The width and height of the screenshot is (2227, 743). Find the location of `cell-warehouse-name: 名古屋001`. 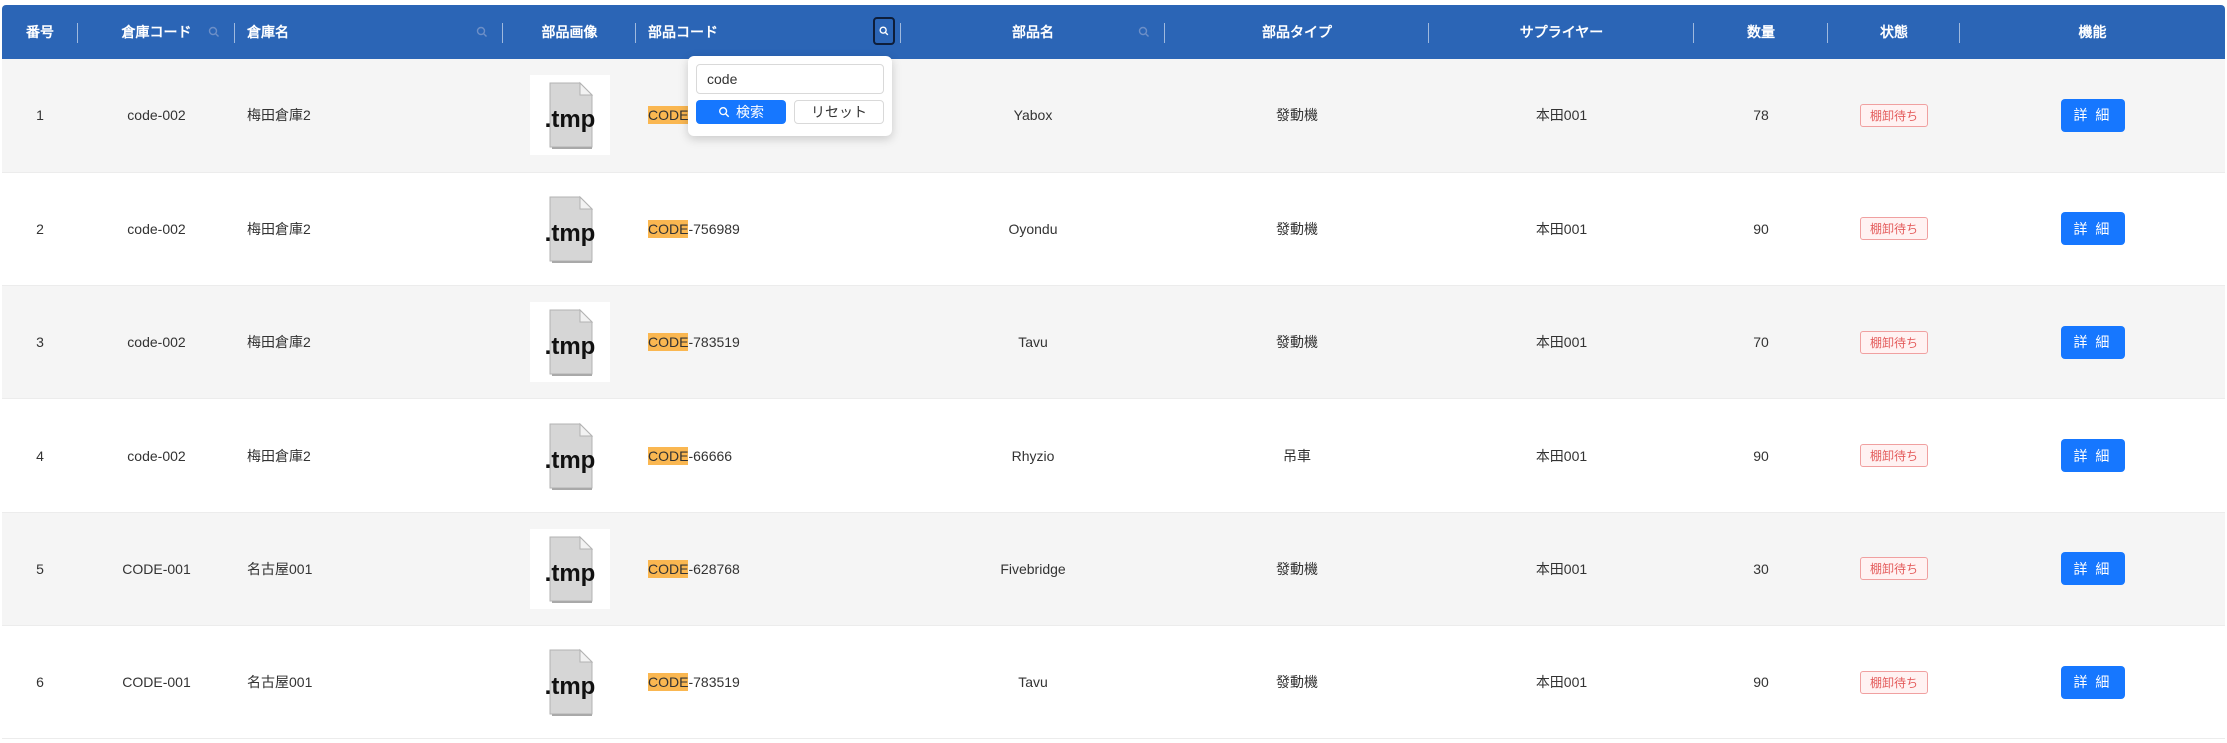

cell-warehouse-name: 名古屋001 is located at coordinates (280, 682).